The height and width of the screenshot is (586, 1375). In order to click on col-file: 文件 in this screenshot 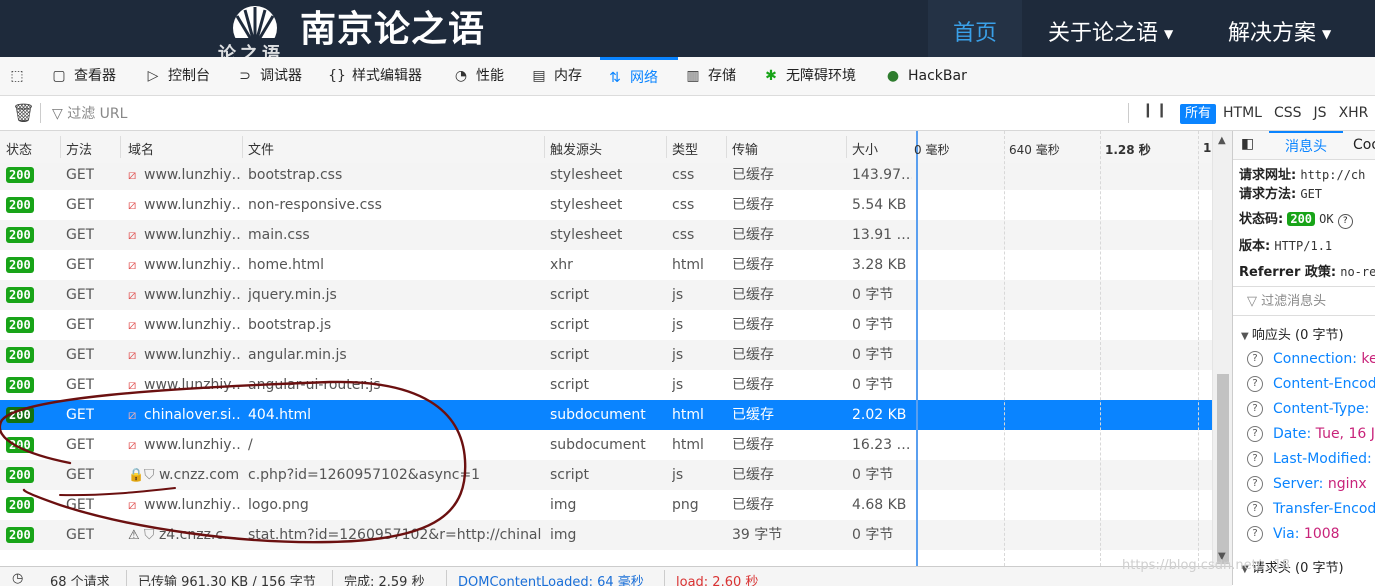, I will do `click(261, 148)`.